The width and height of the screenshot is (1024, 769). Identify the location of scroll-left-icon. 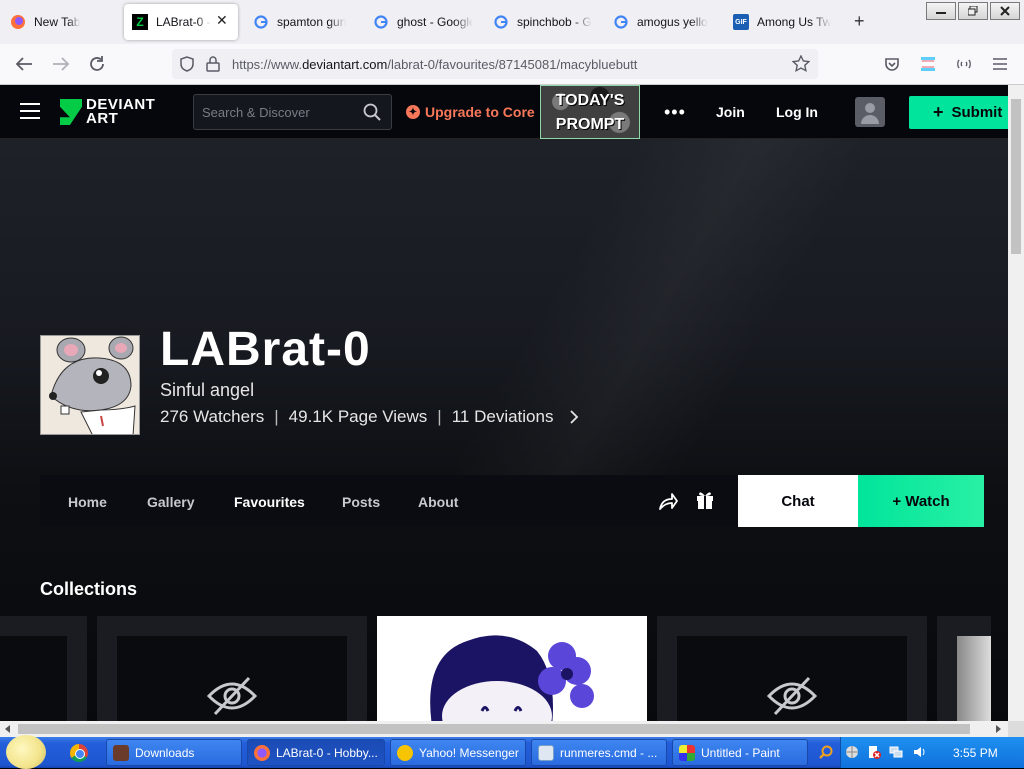
(8, 729).